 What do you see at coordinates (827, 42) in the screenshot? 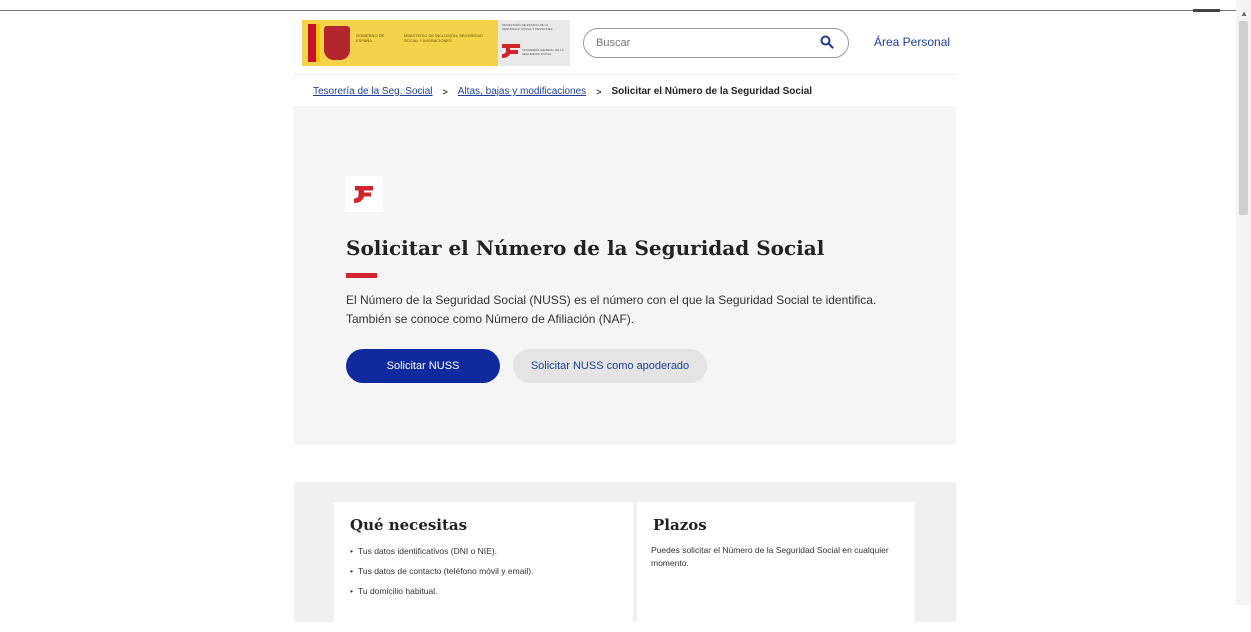
I see `search-icon` at bounding box center [827, 42].